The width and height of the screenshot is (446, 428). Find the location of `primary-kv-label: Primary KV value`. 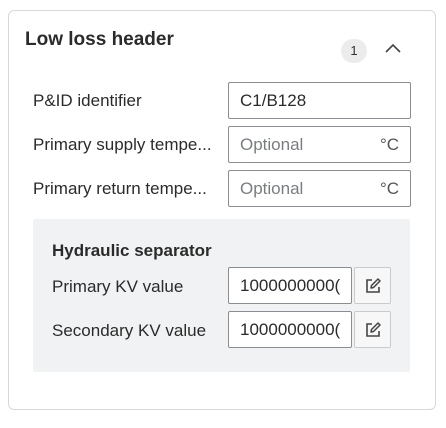

primary-kv-label: Primary KV value is located at coordinates (118, 286).